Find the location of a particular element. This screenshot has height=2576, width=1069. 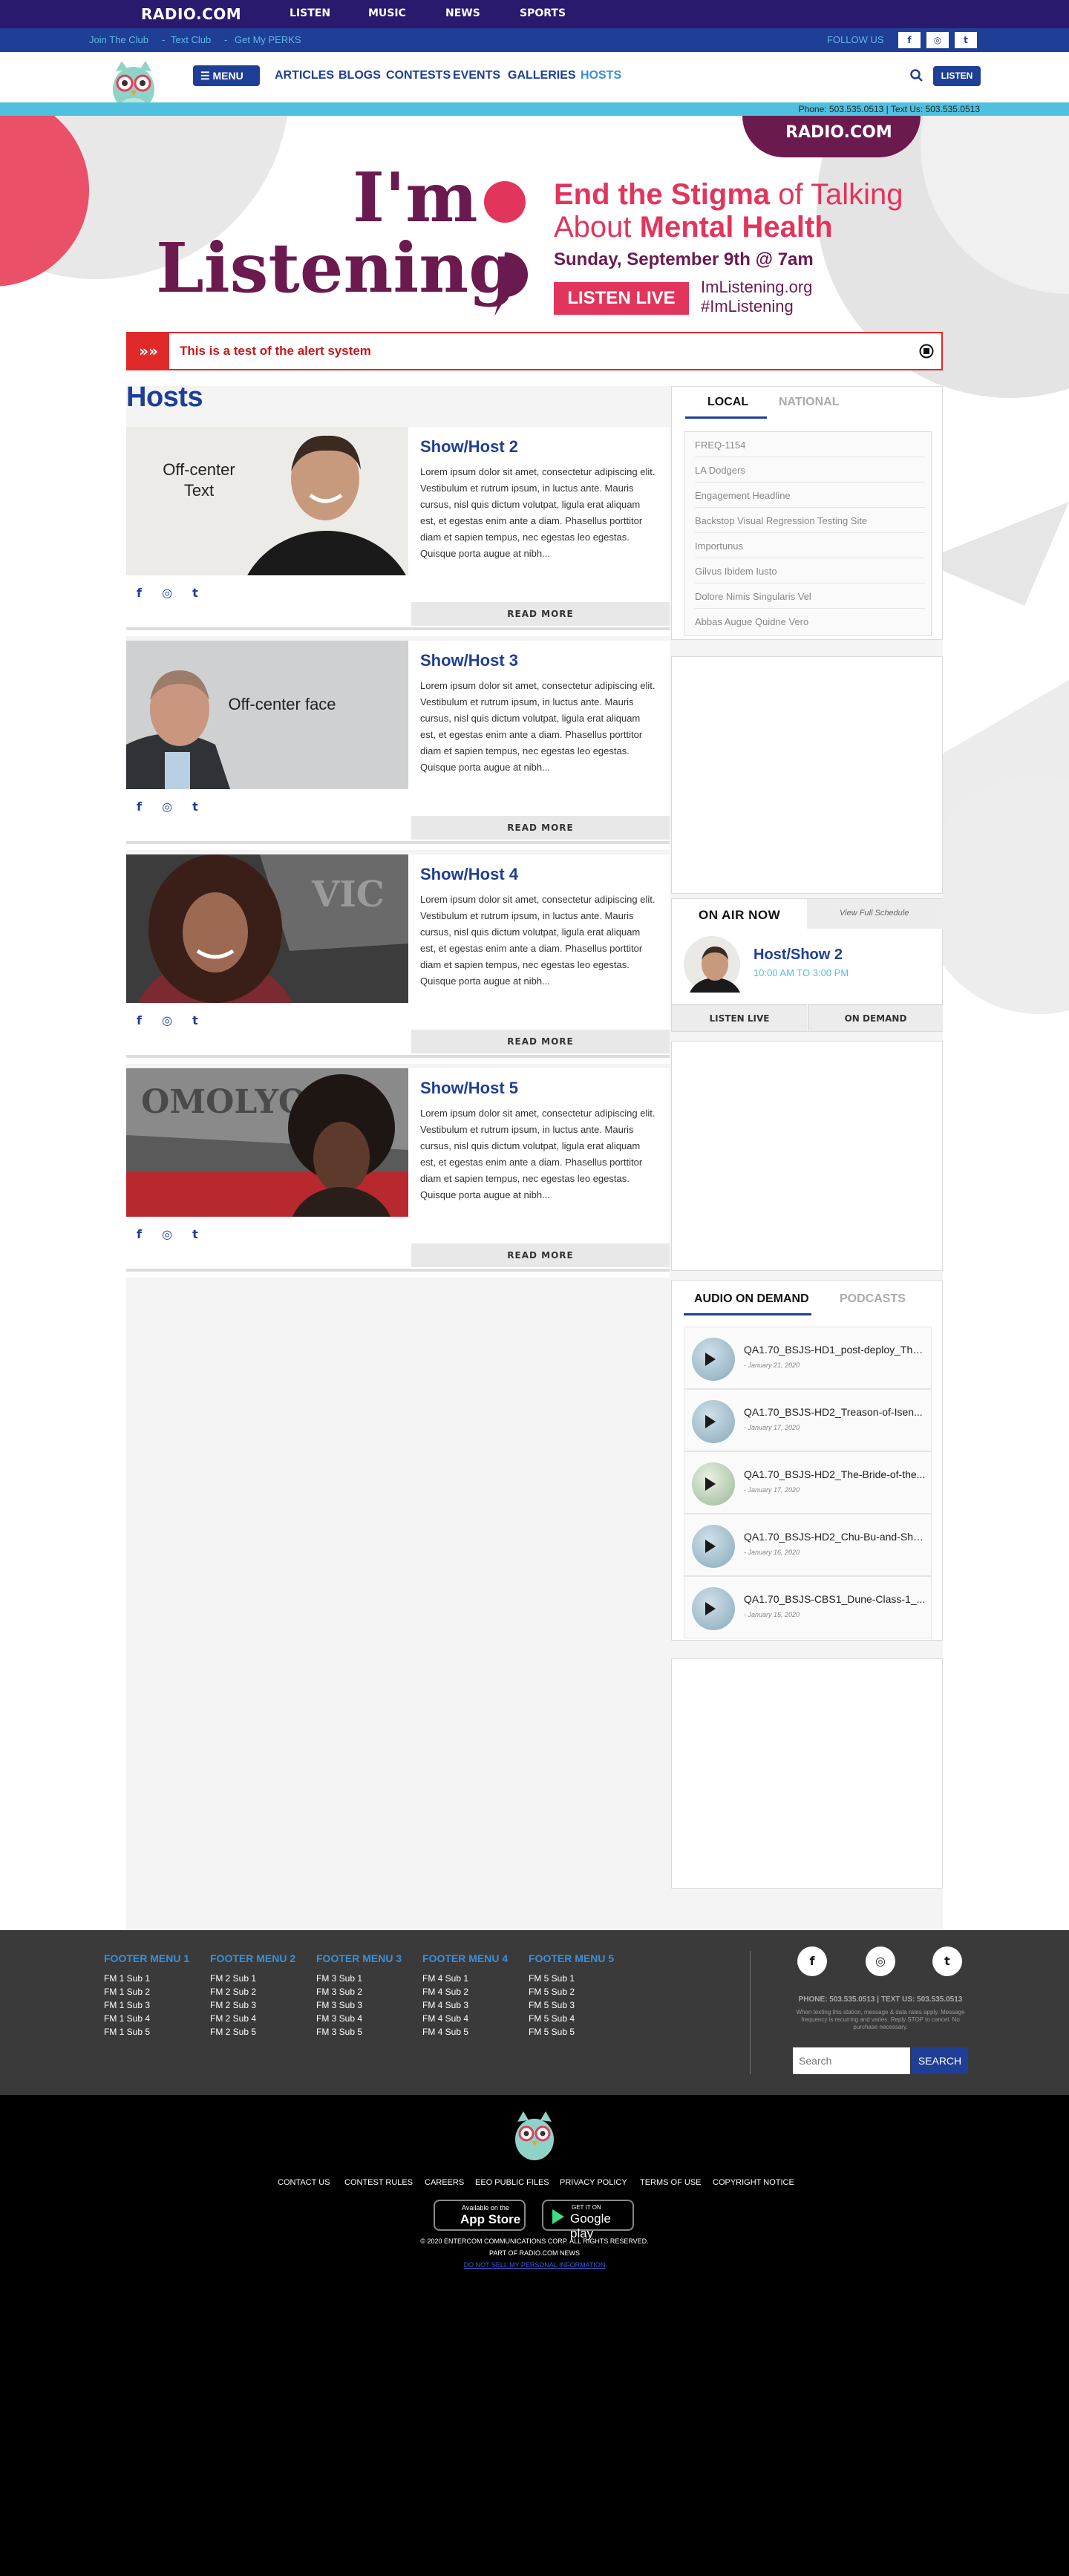

footer-link: FM 2 Sub 2 is located at coordinates (253, 1991).